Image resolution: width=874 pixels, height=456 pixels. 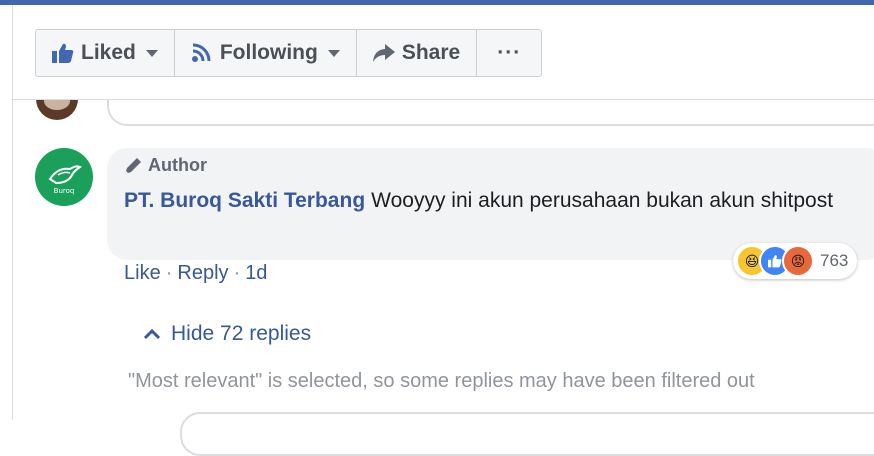 I want to click on author-badge-label: Author, so click(x=177, y=165).